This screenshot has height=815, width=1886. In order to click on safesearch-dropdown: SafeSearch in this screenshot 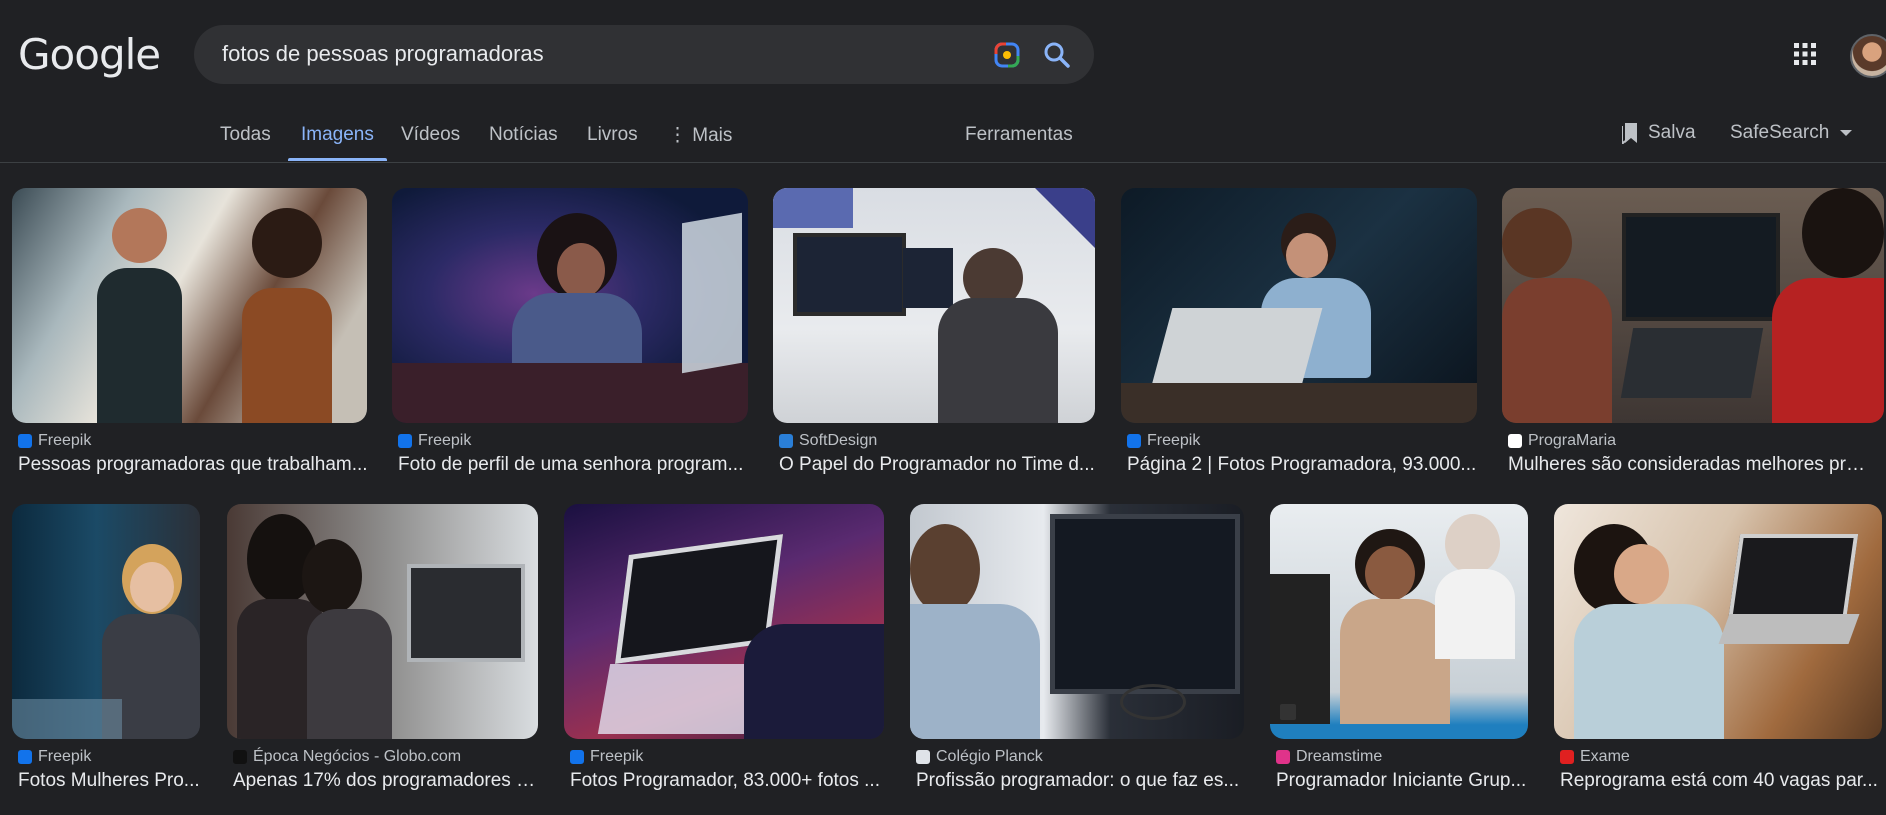, I will do `click(1791, 133)`.